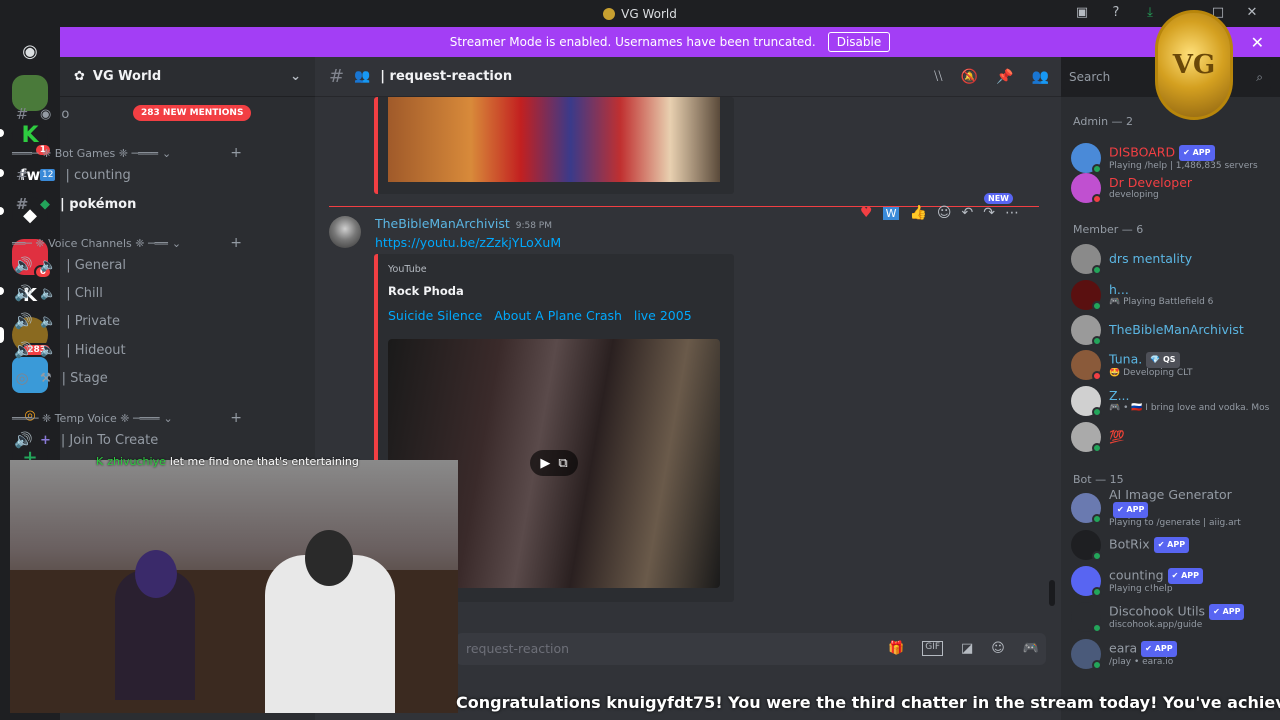 The width and height of the screenshot is (1280, 720). Describe the element at coordinates (127, 153) in the screenshot. I see `category-bot-games: ═══─ ❈ Bot Games ❈ ─═══ ⌄ +` at that location.